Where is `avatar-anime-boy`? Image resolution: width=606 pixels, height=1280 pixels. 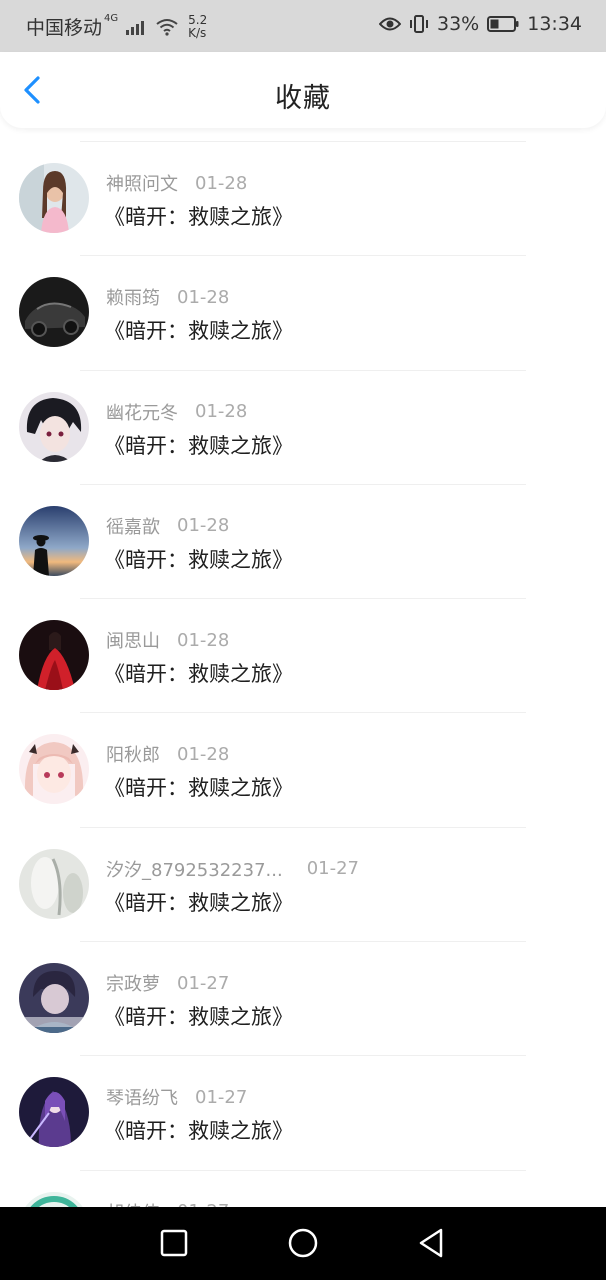 avatar-anime-boy is located at coordinates (54, 426).